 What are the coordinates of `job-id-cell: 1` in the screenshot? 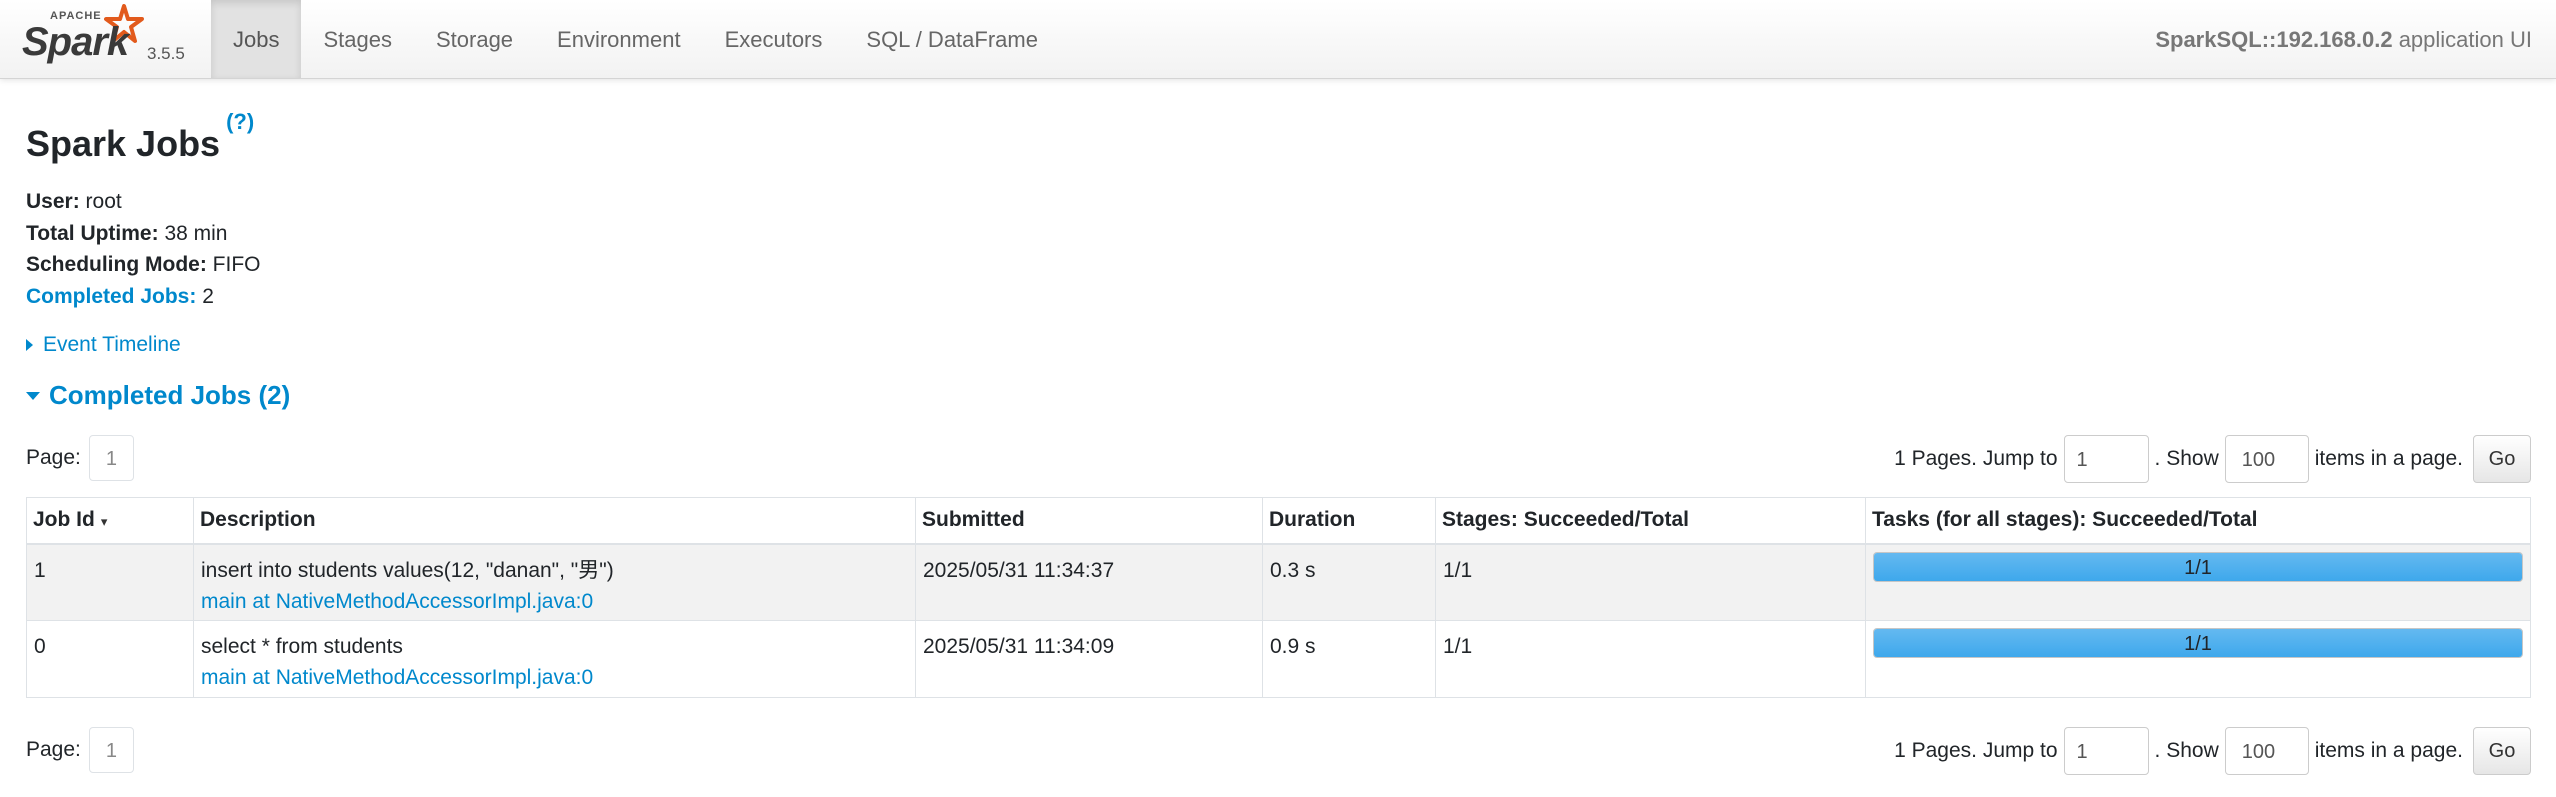 It's located at (110, 582).